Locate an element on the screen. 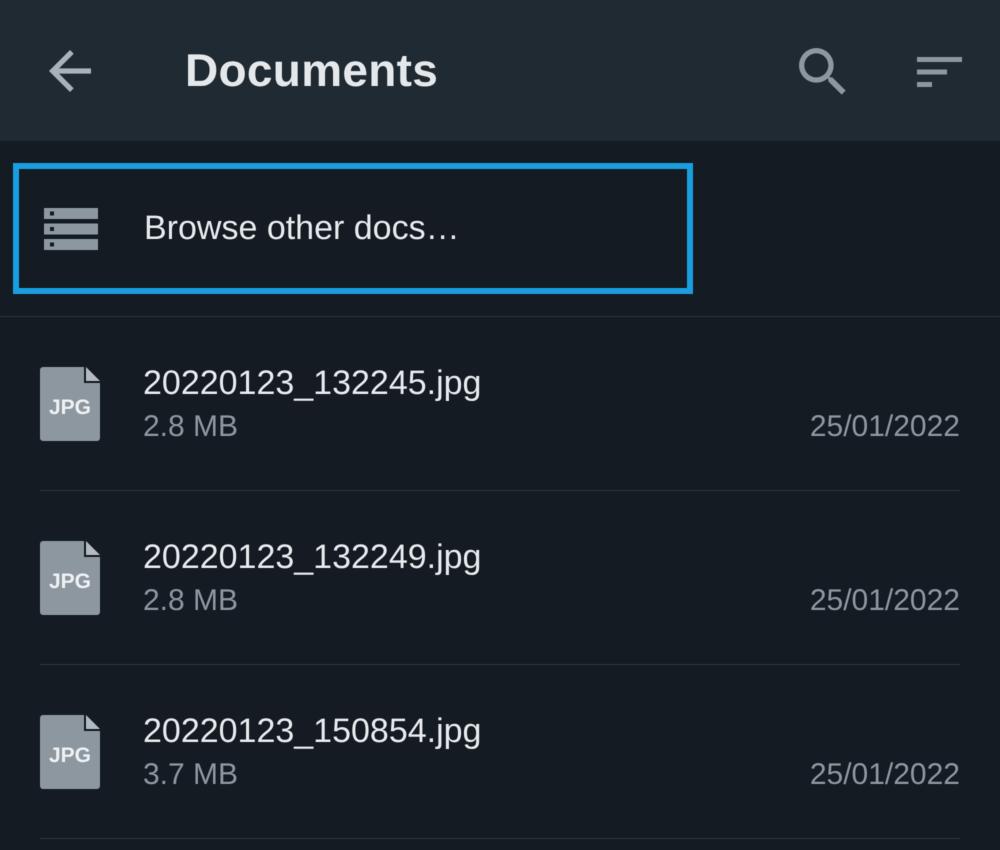  file-size: 3.7 MB is located at coordinates (190, 775).